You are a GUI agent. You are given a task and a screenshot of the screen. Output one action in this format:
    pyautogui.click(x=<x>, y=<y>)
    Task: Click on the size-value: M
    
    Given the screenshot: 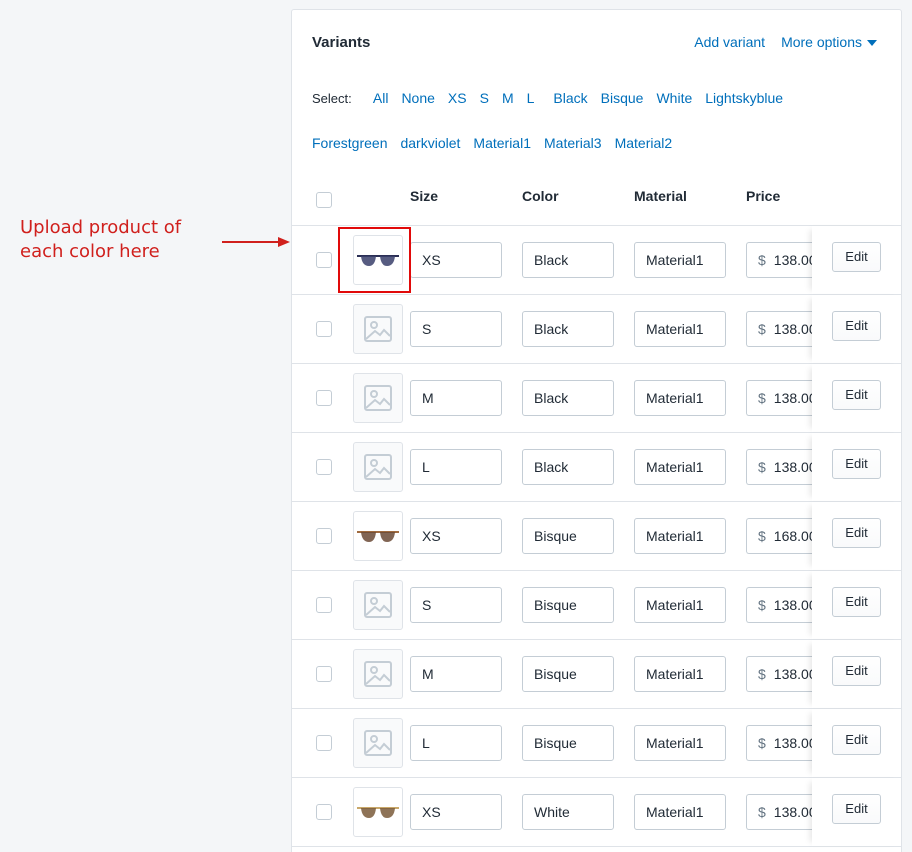 What is the action you would take?
    pyautogui.click(x=428, y=398)
    